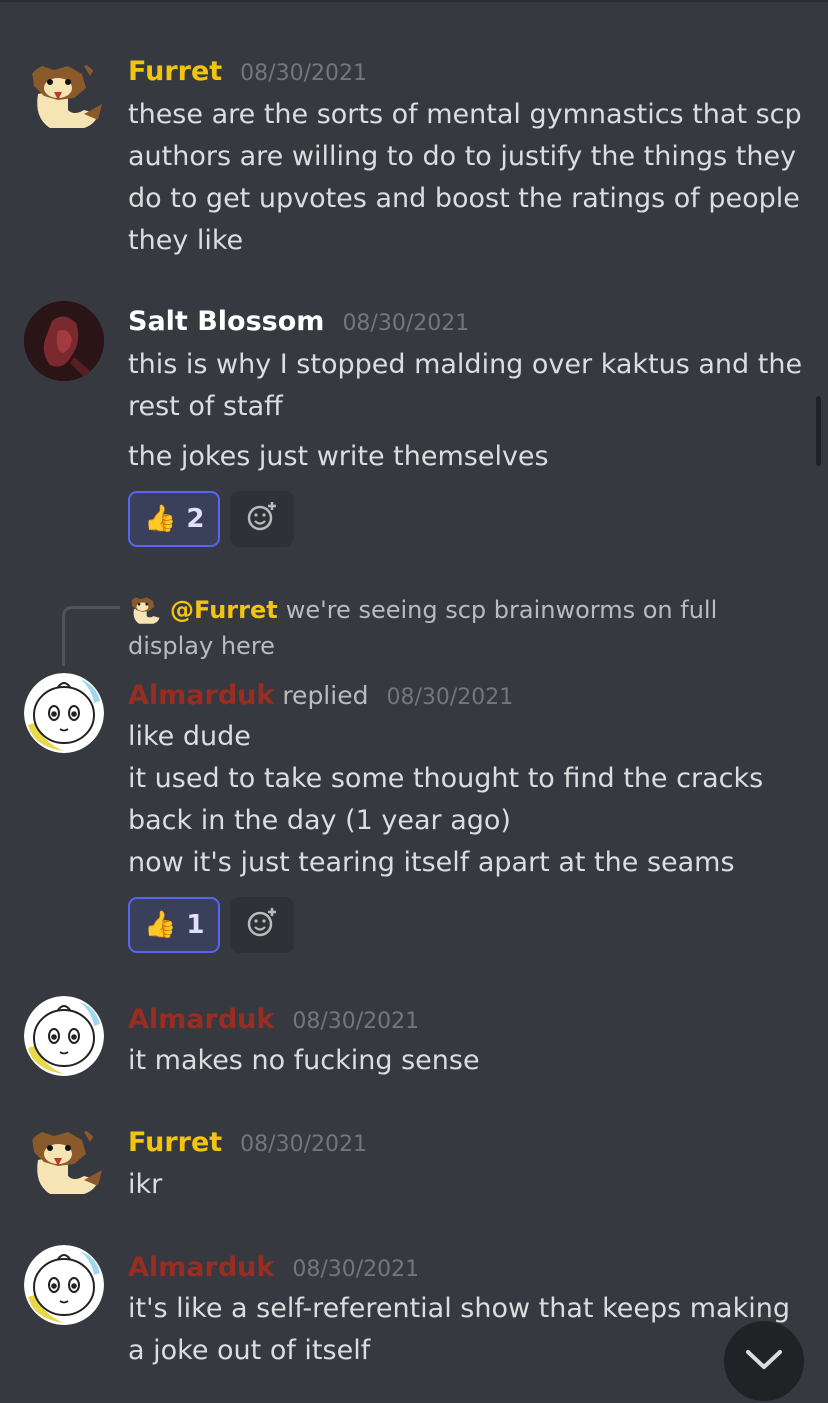  I want to click on chevron-down-icon, so click(764, 1361).